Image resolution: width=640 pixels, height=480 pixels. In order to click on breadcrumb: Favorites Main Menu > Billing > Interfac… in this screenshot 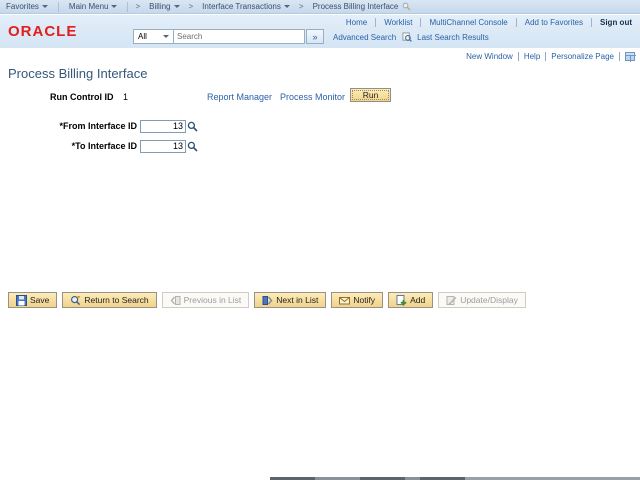, I will do `click(320, 7)`.